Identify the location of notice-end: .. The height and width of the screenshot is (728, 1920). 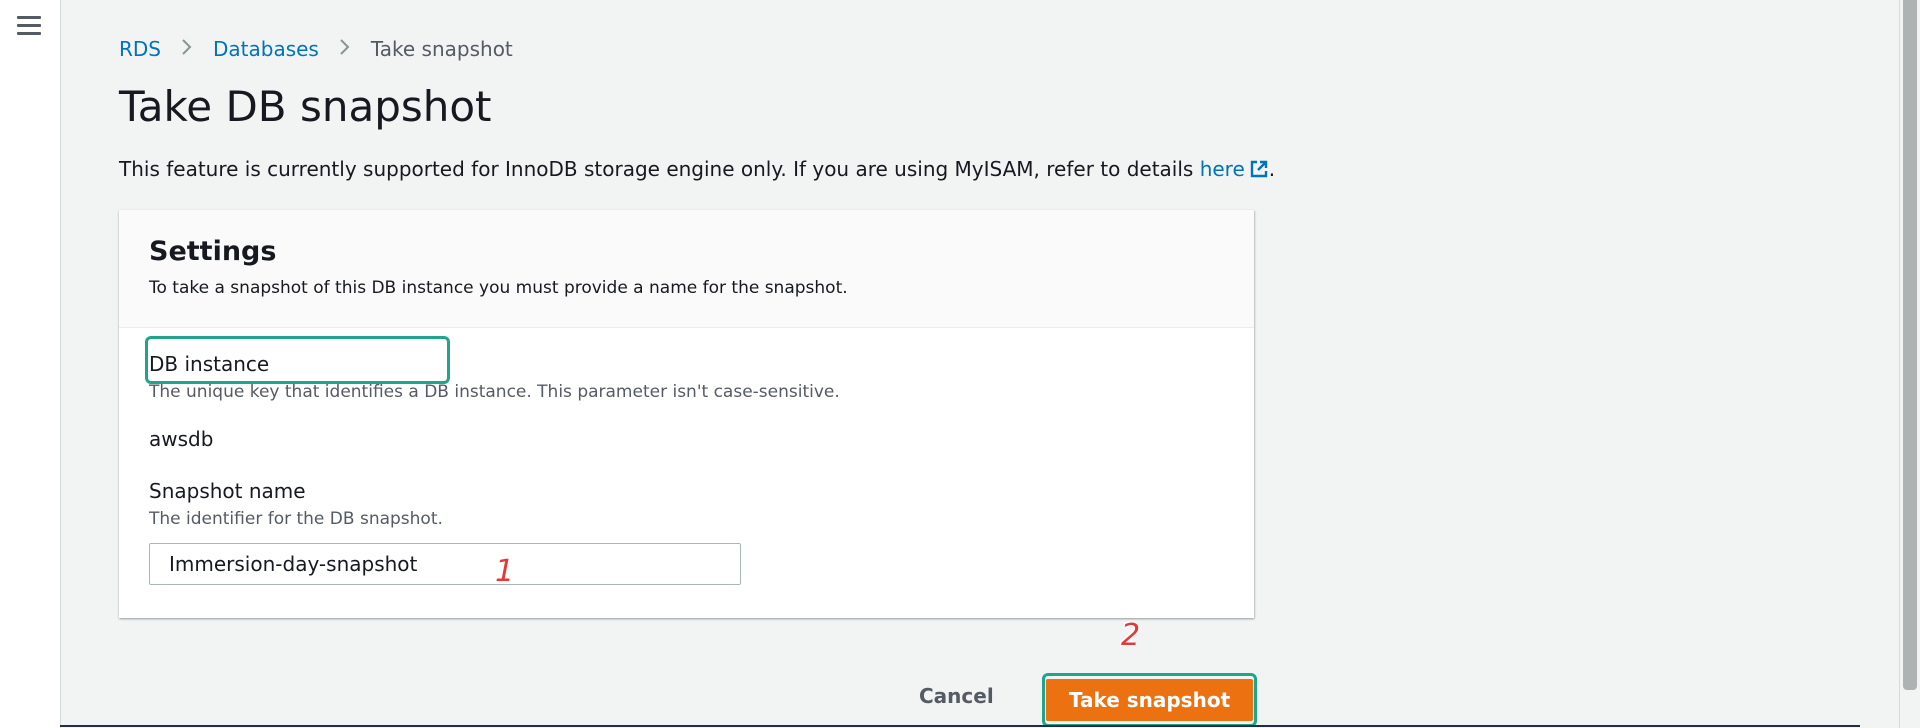
(1272, 169).